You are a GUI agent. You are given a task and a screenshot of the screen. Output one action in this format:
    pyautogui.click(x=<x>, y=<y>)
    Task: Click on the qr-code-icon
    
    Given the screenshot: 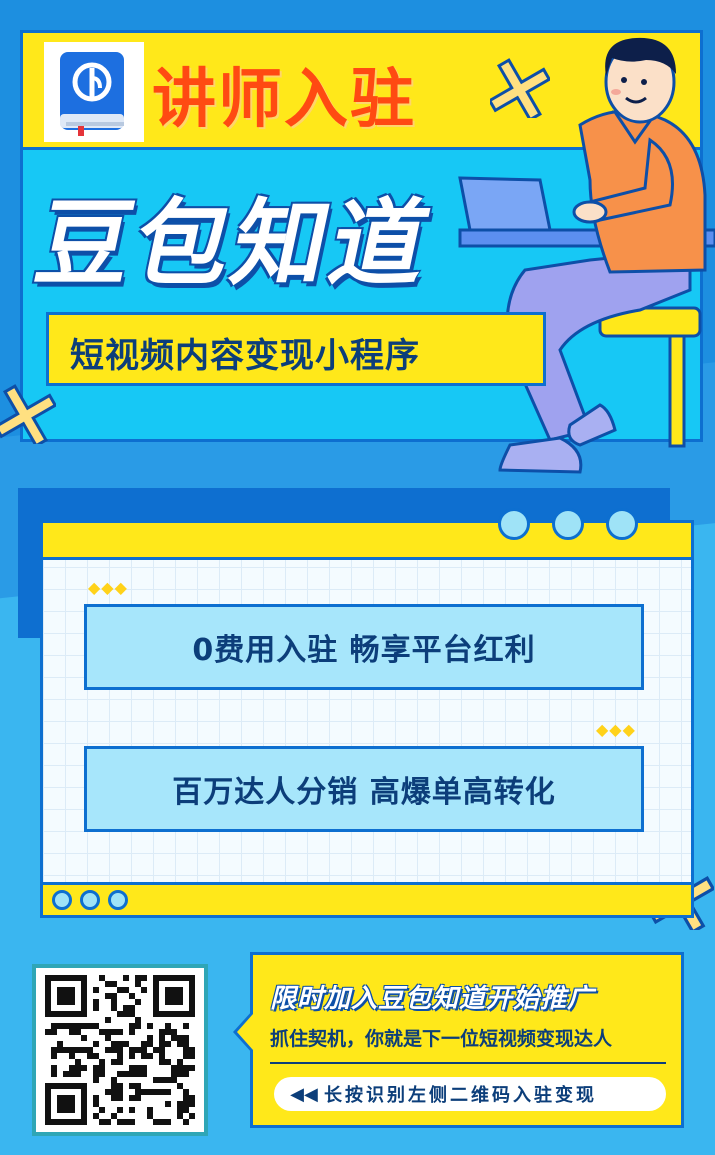 What is the action you would take?
    pyautogui.click(x=120, y=1050)
    